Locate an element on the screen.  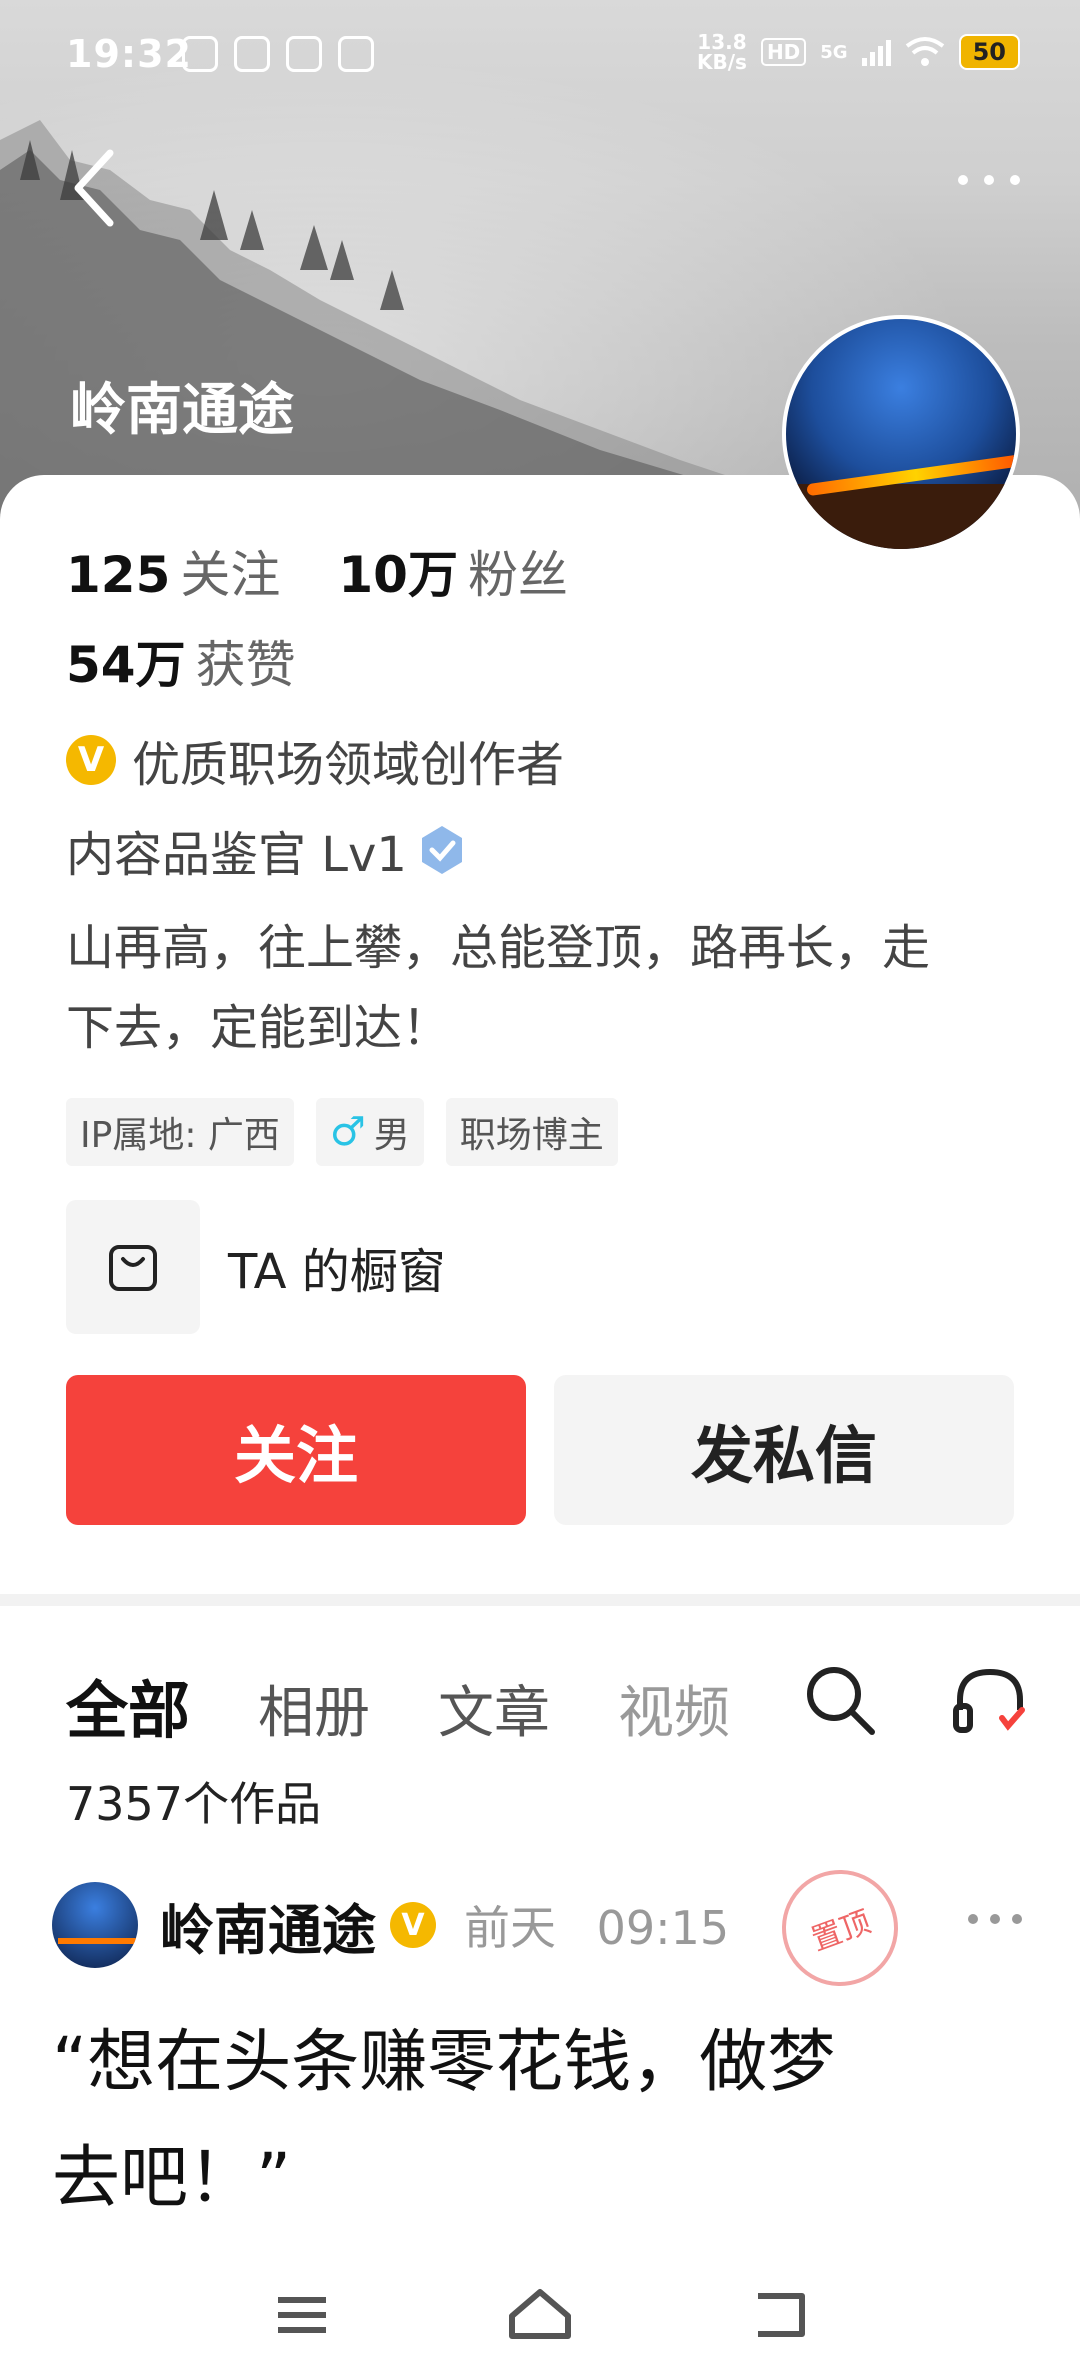
search-icon is located at coordinates (840, 1700).